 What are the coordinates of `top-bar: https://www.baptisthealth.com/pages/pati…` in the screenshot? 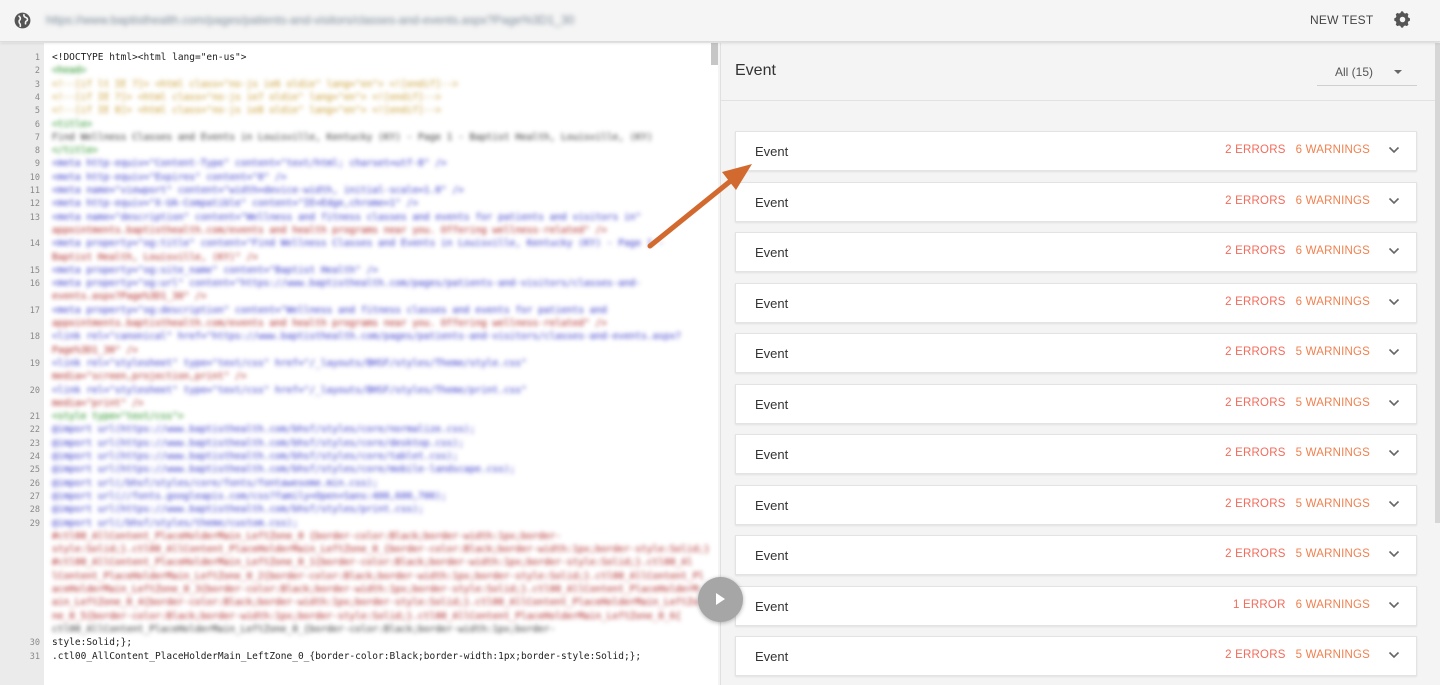 It's located at (720, 21).